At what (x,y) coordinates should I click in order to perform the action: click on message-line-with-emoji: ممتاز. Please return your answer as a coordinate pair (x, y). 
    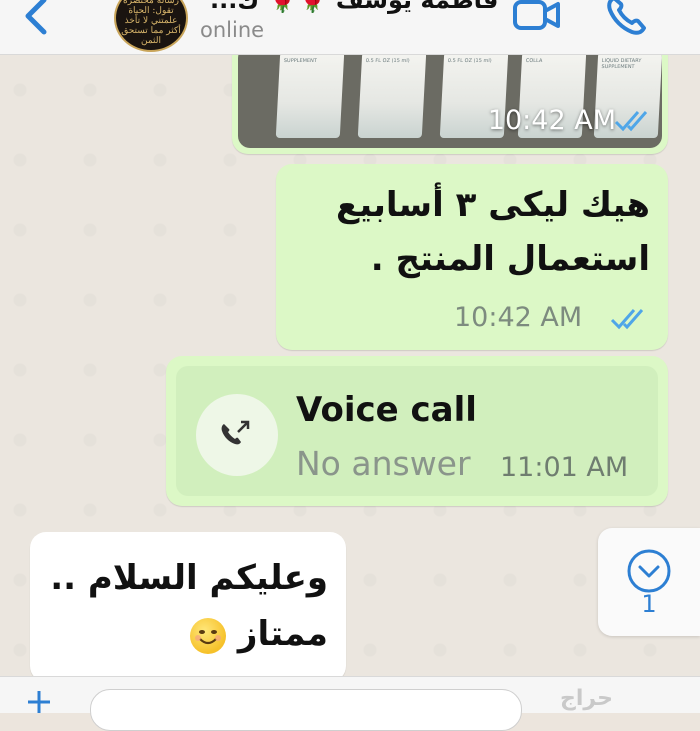
    Looking at the image, I should click on (183, 634).